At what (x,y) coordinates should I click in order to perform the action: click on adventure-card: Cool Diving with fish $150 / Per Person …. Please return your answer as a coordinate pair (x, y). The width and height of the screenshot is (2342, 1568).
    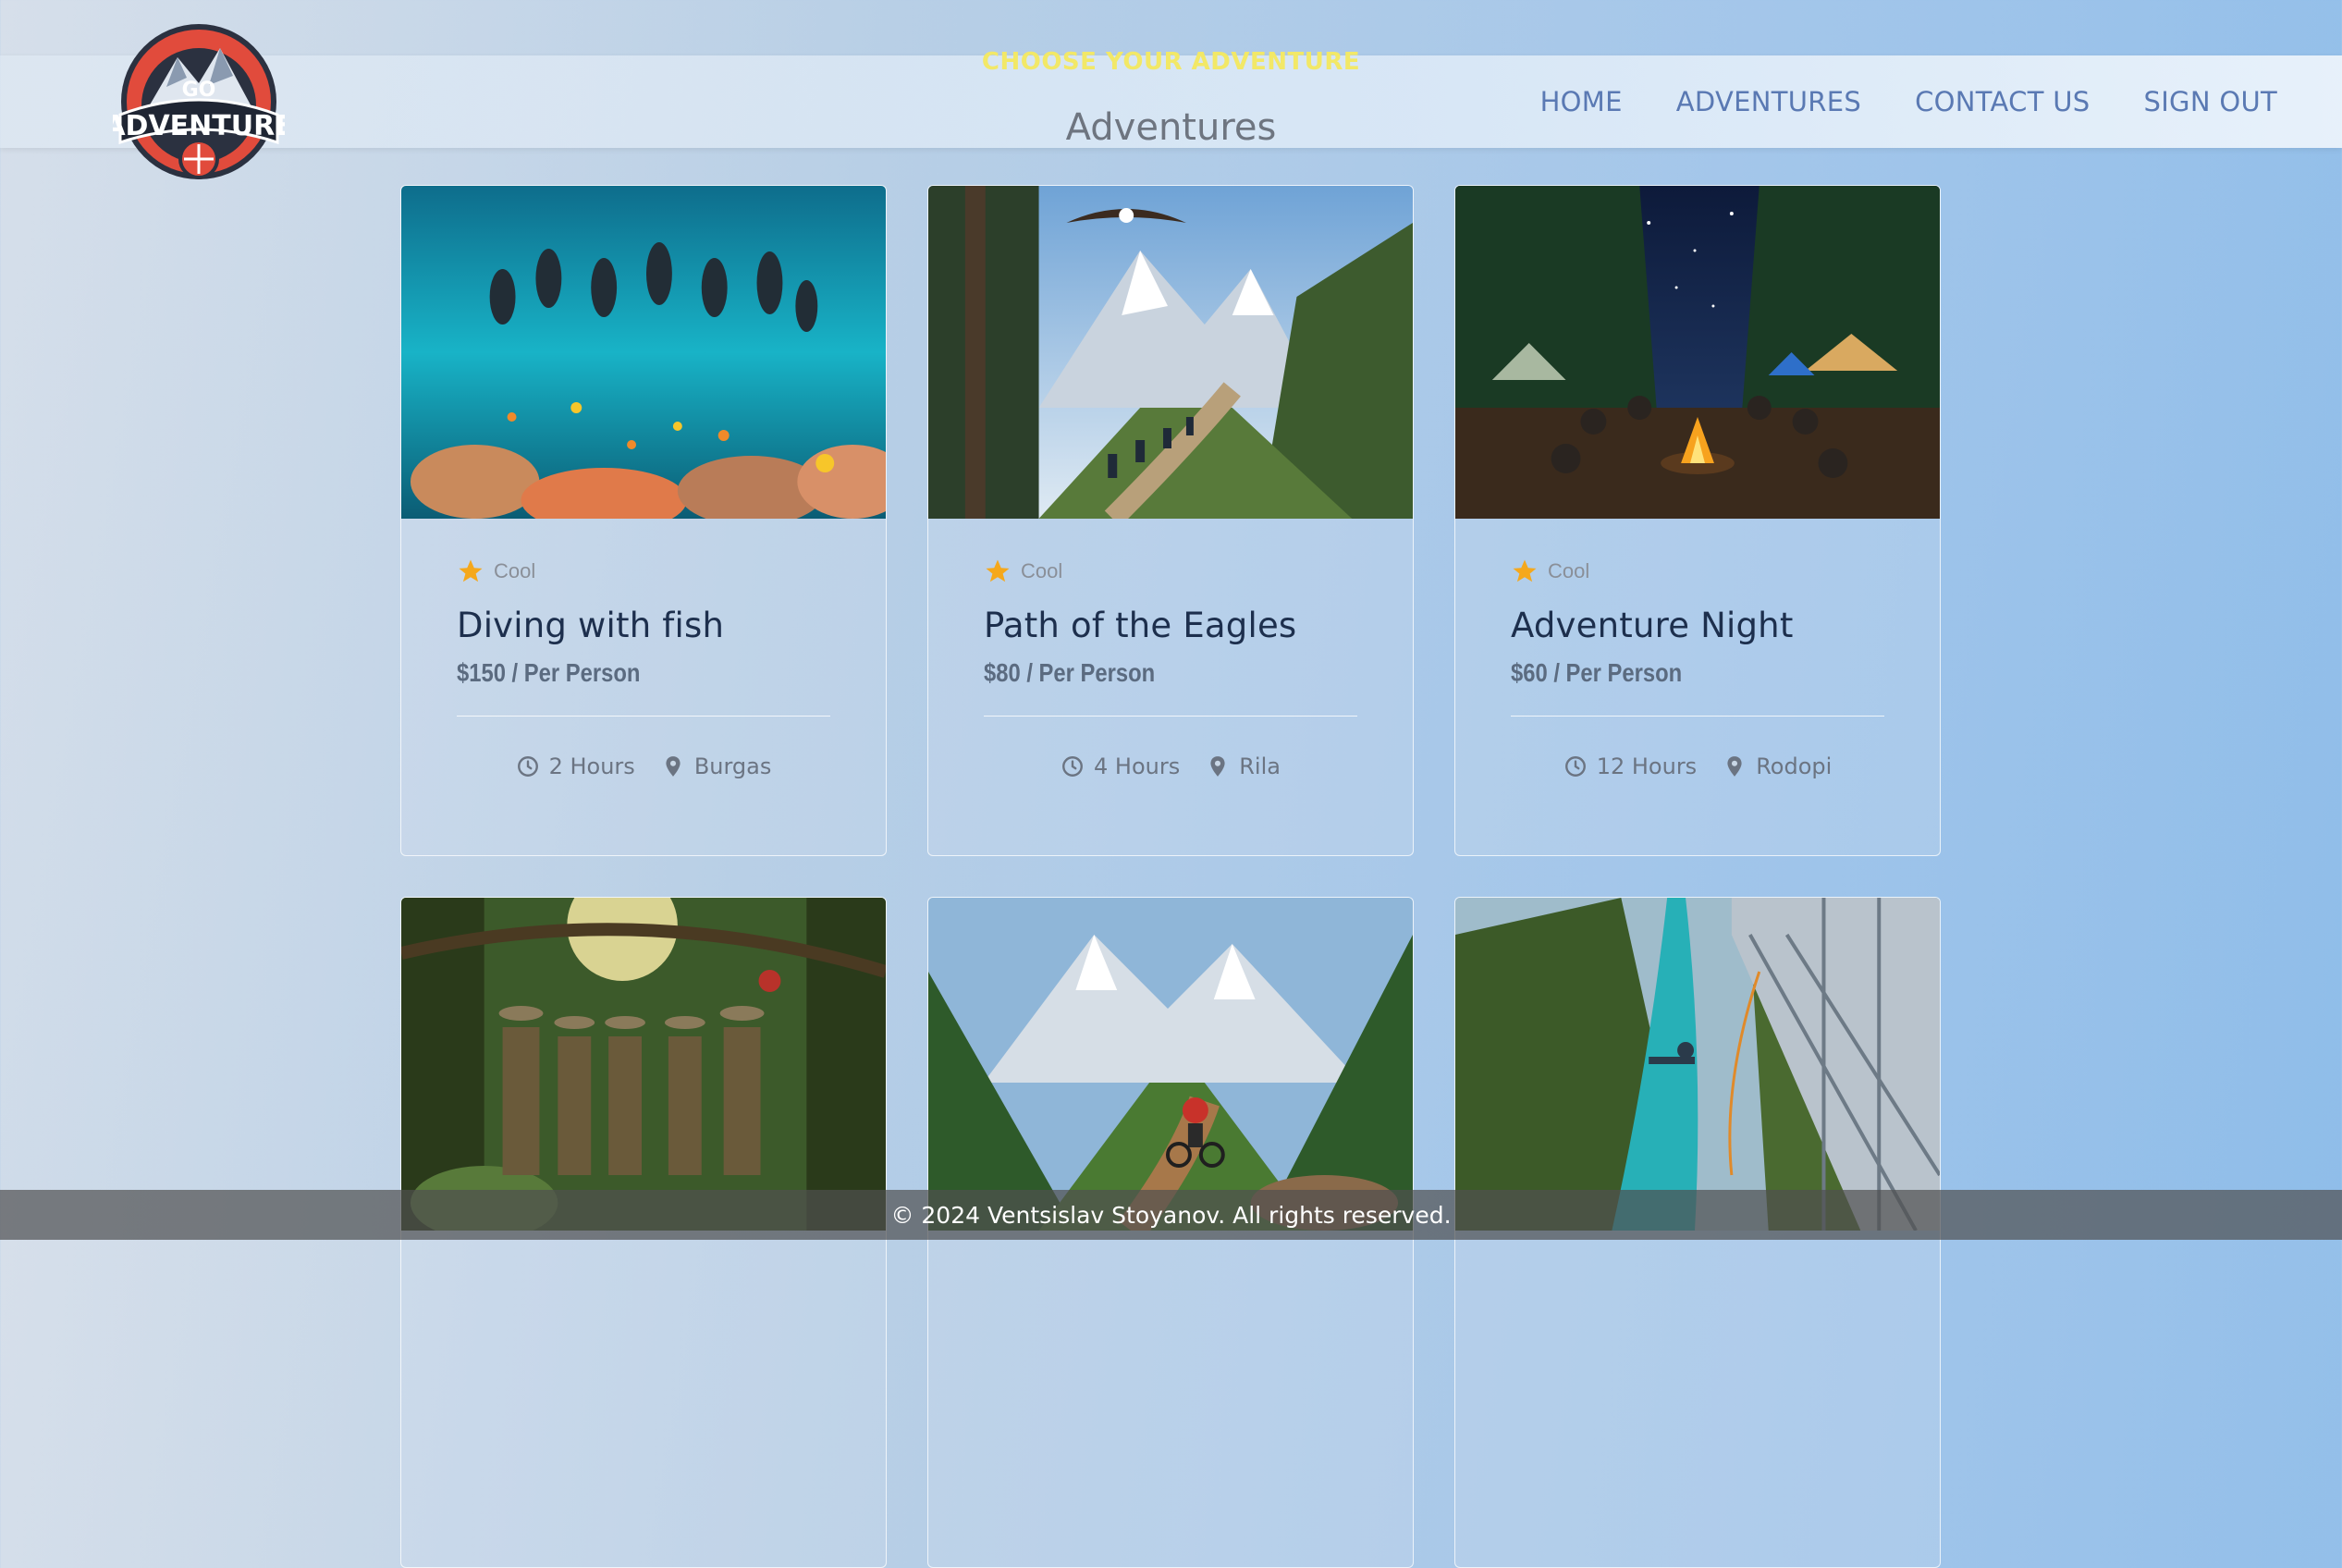
    Looking at the image, I should click on (643, 520).